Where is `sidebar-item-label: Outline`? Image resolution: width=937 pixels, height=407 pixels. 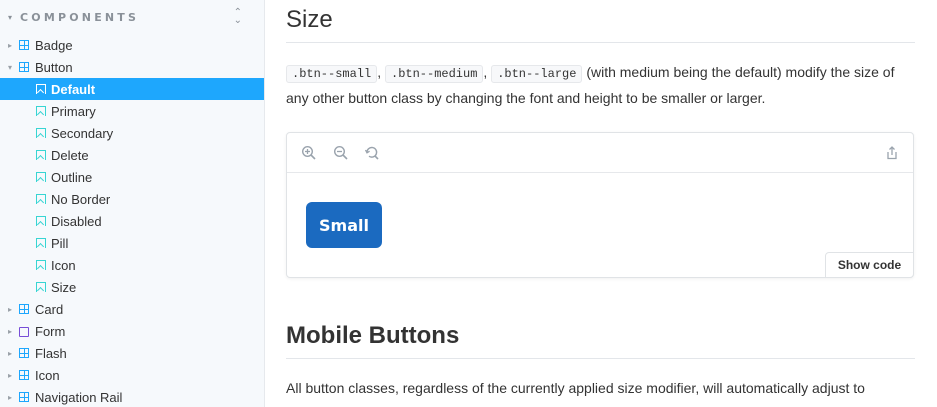 sidebar-item-label: Outline is located at coordinates (72, 177).